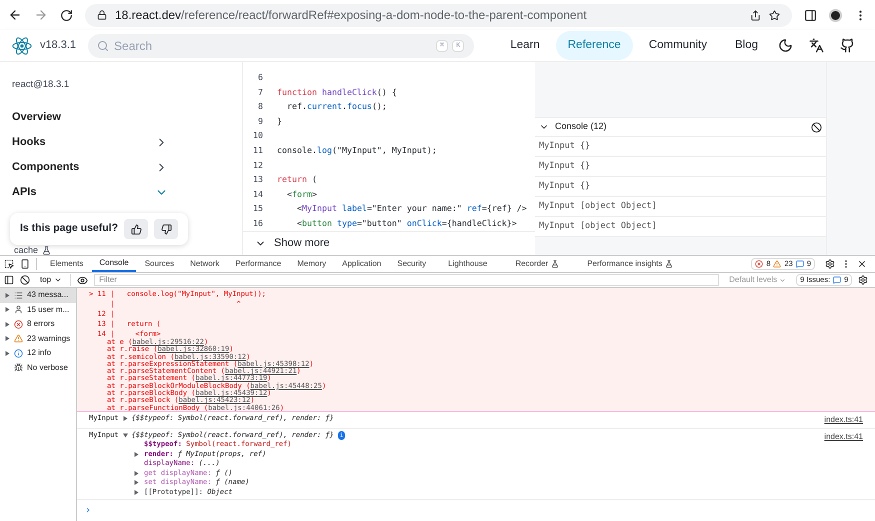  What do you see at coordinates (258, 208) in the screenshot?
I see `line-number: 15` at bounding box center [258, 208].